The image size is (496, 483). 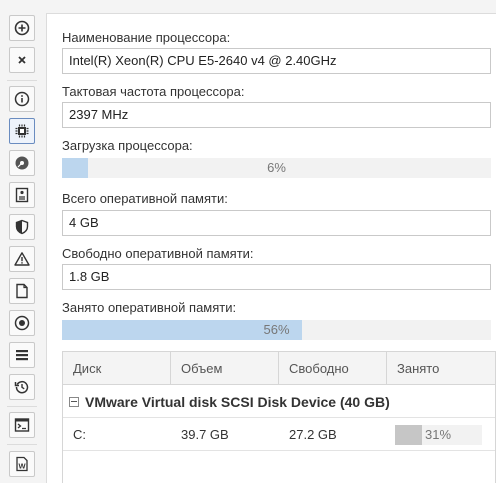 What do you see at coordinates (225, 368) in the screenshot?
I see `column-header-size: Объем` at bounding box center [225, 368].